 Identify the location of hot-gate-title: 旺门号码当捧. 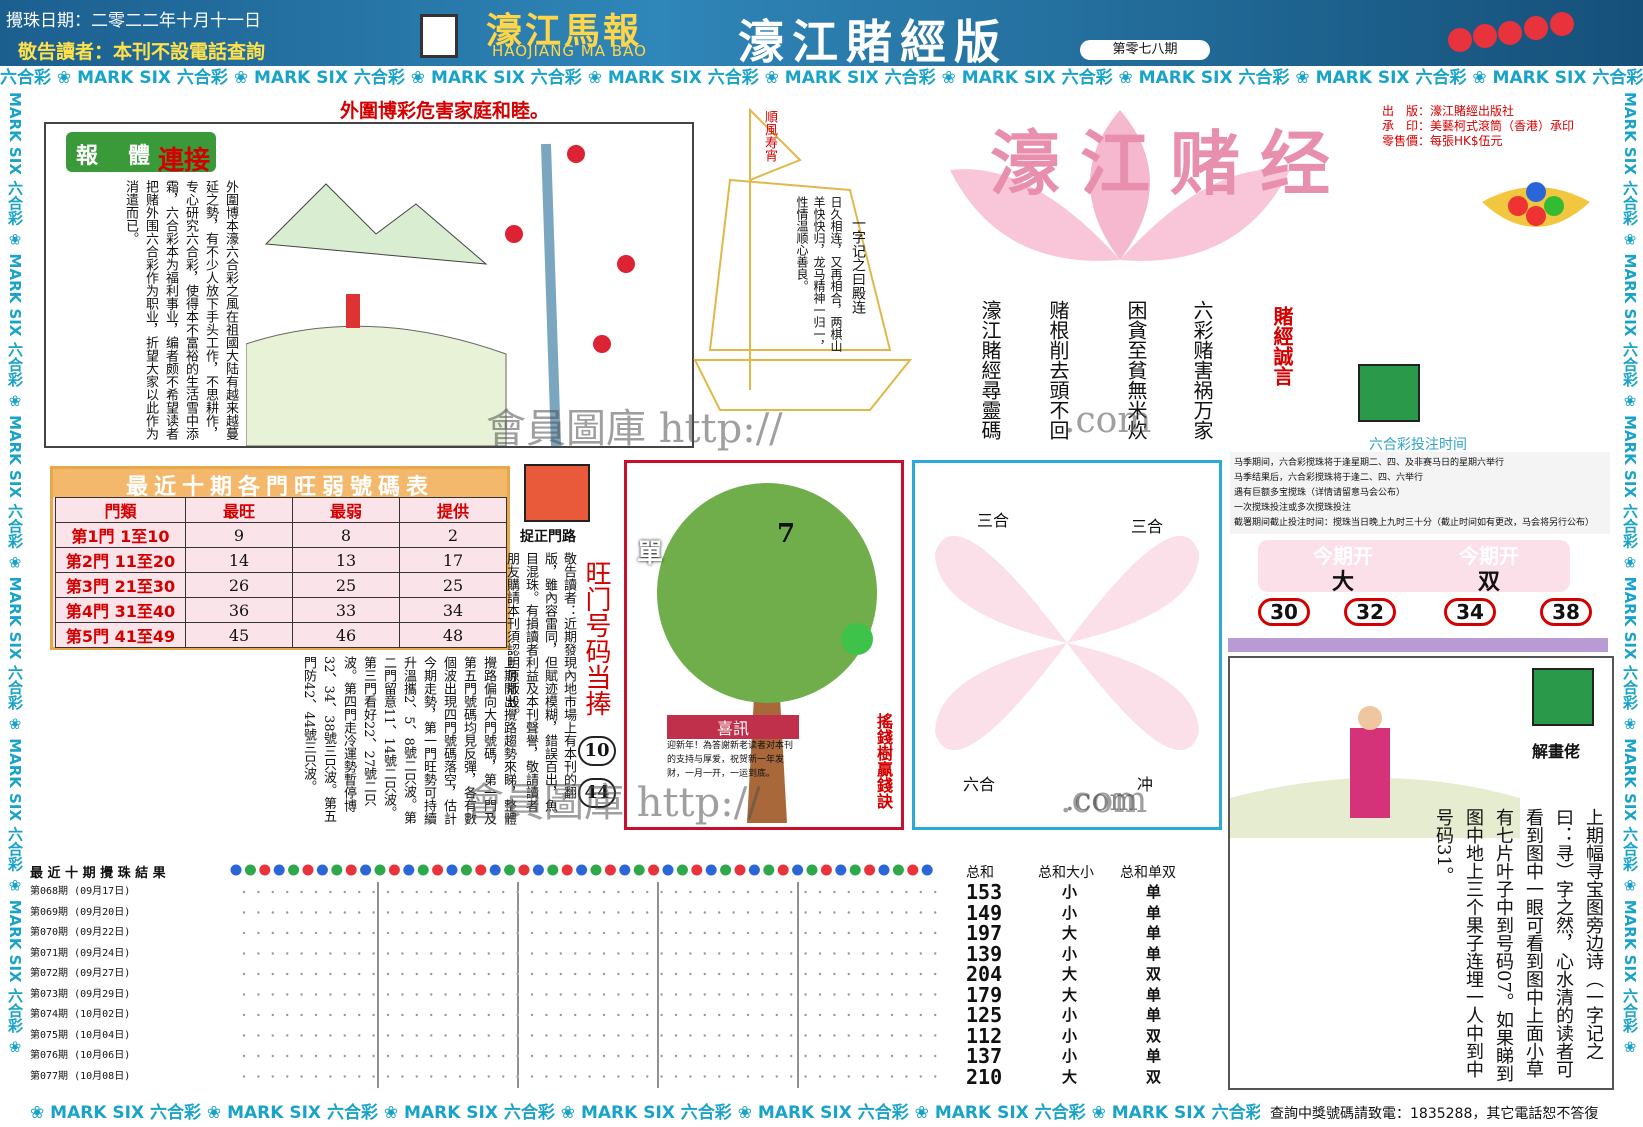
(596, 638).